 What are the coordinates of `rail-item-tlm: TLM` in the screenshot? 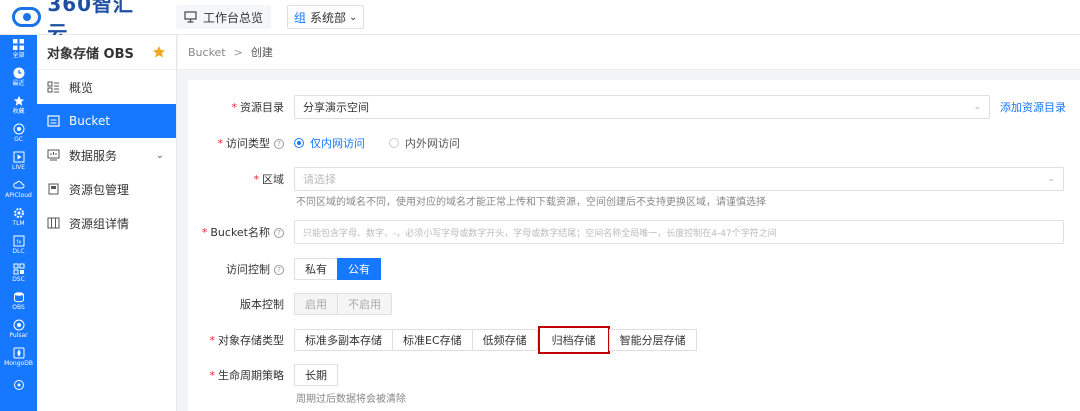 It's located at (18, 217).